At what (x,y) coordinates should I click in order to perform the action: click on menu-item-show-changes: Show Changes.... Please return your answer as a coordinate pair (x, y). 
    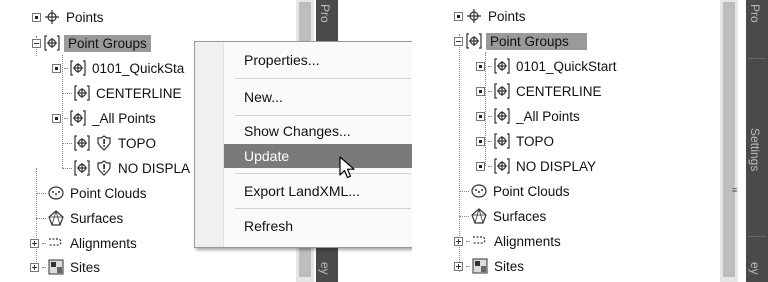
    Looking at the image, I should click on (318, 131).